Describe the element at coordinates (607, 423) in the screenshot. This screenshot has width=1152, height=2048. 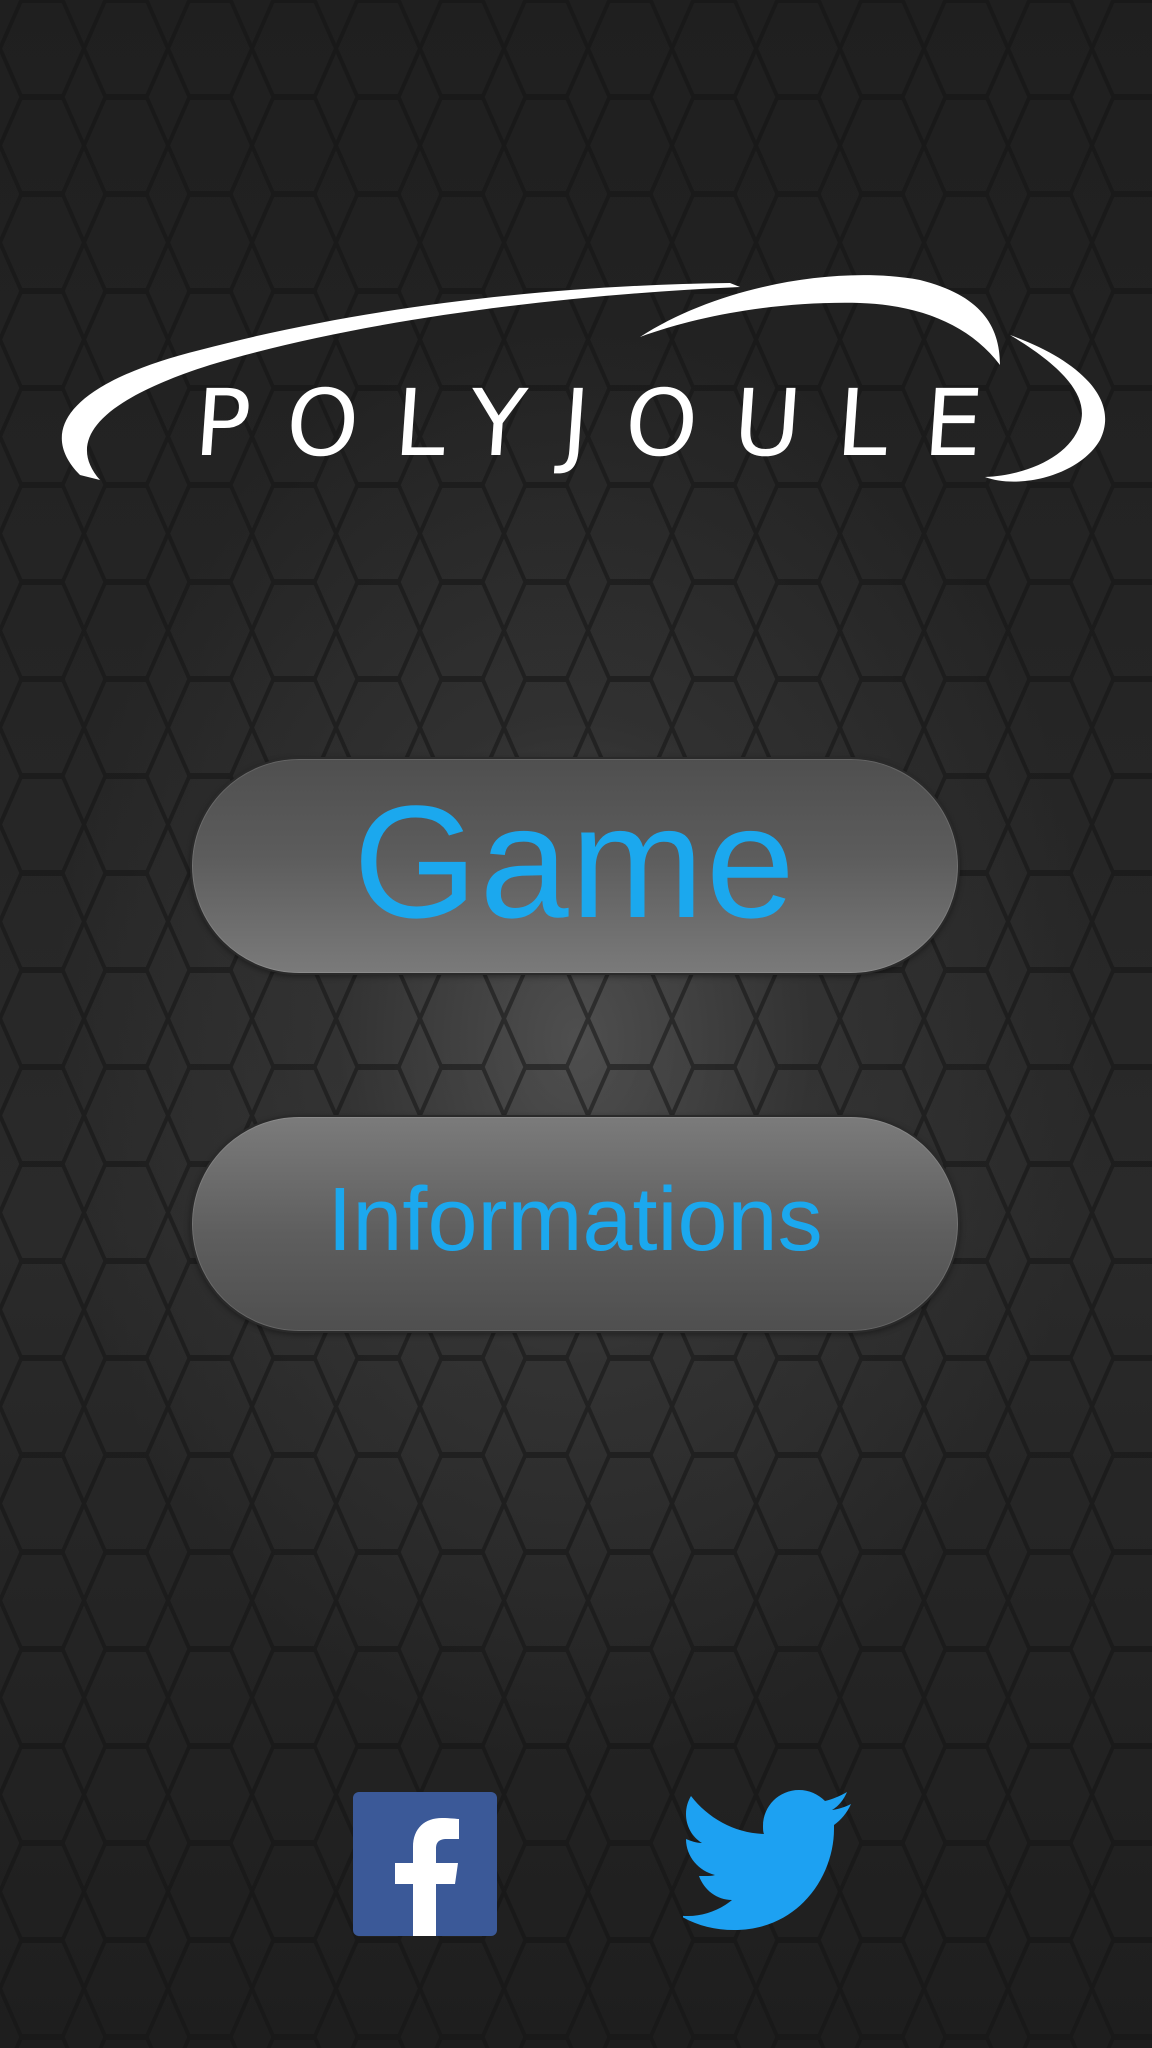
I see `app-logo-text: POLYJOULE` at that location.